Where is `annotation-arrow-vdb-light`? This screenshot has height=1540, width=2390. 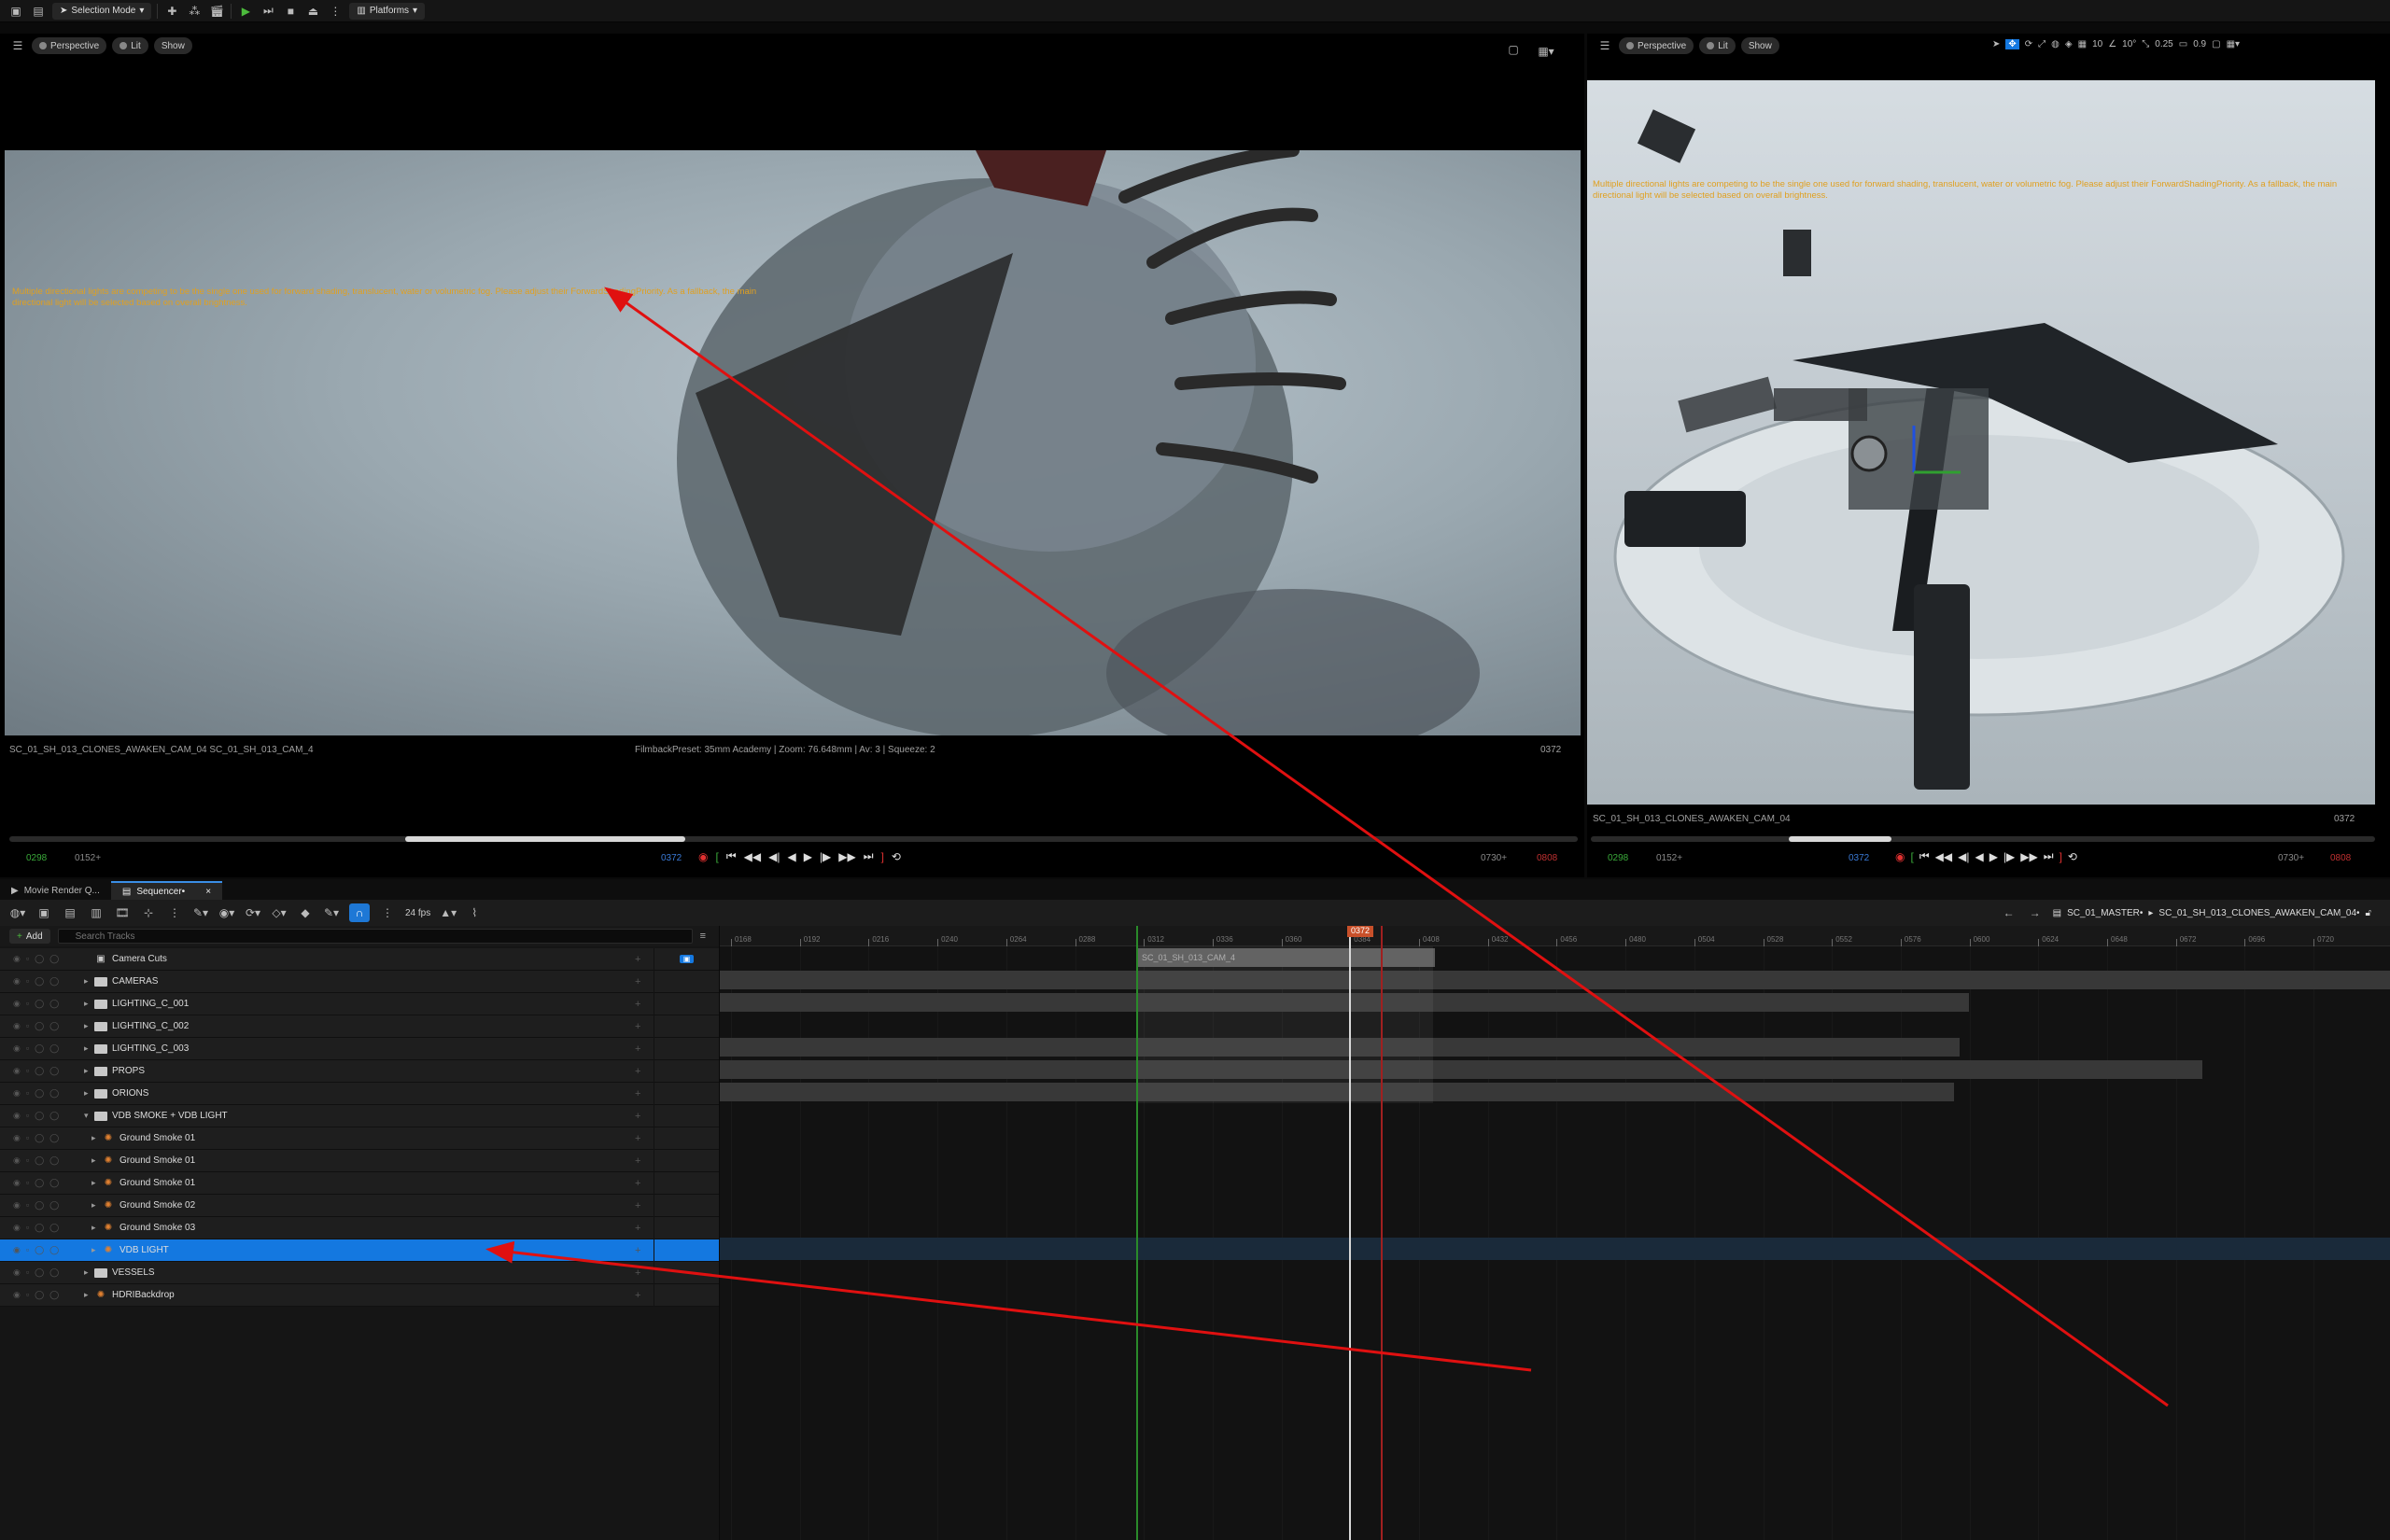 annotation-arrow-vdb-light is located at coordinates (1008, 1306).